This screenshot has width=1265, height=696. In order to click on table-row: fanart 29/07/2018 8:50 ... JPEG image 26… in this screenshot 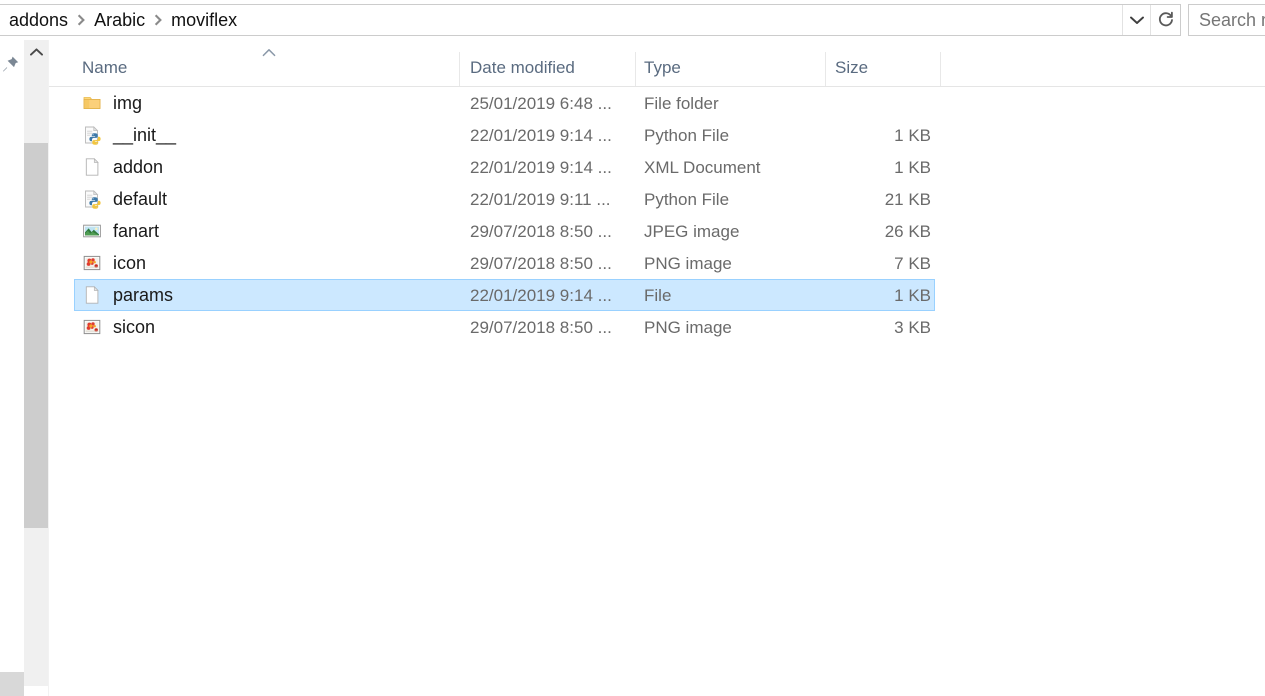, I will do `click(657, 231)`.